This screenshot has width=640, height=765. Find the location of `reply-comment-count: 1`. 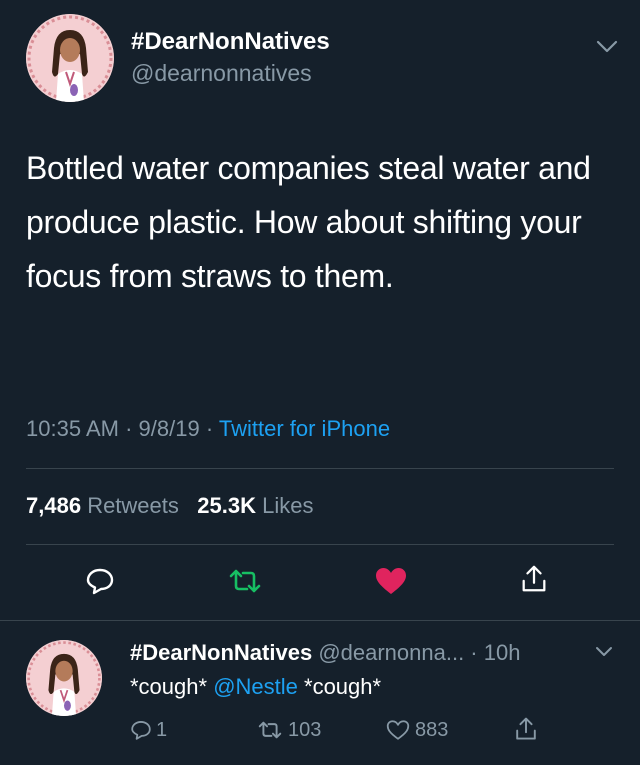

reply-comment-count: 1 is located at coordinates (162, 729).